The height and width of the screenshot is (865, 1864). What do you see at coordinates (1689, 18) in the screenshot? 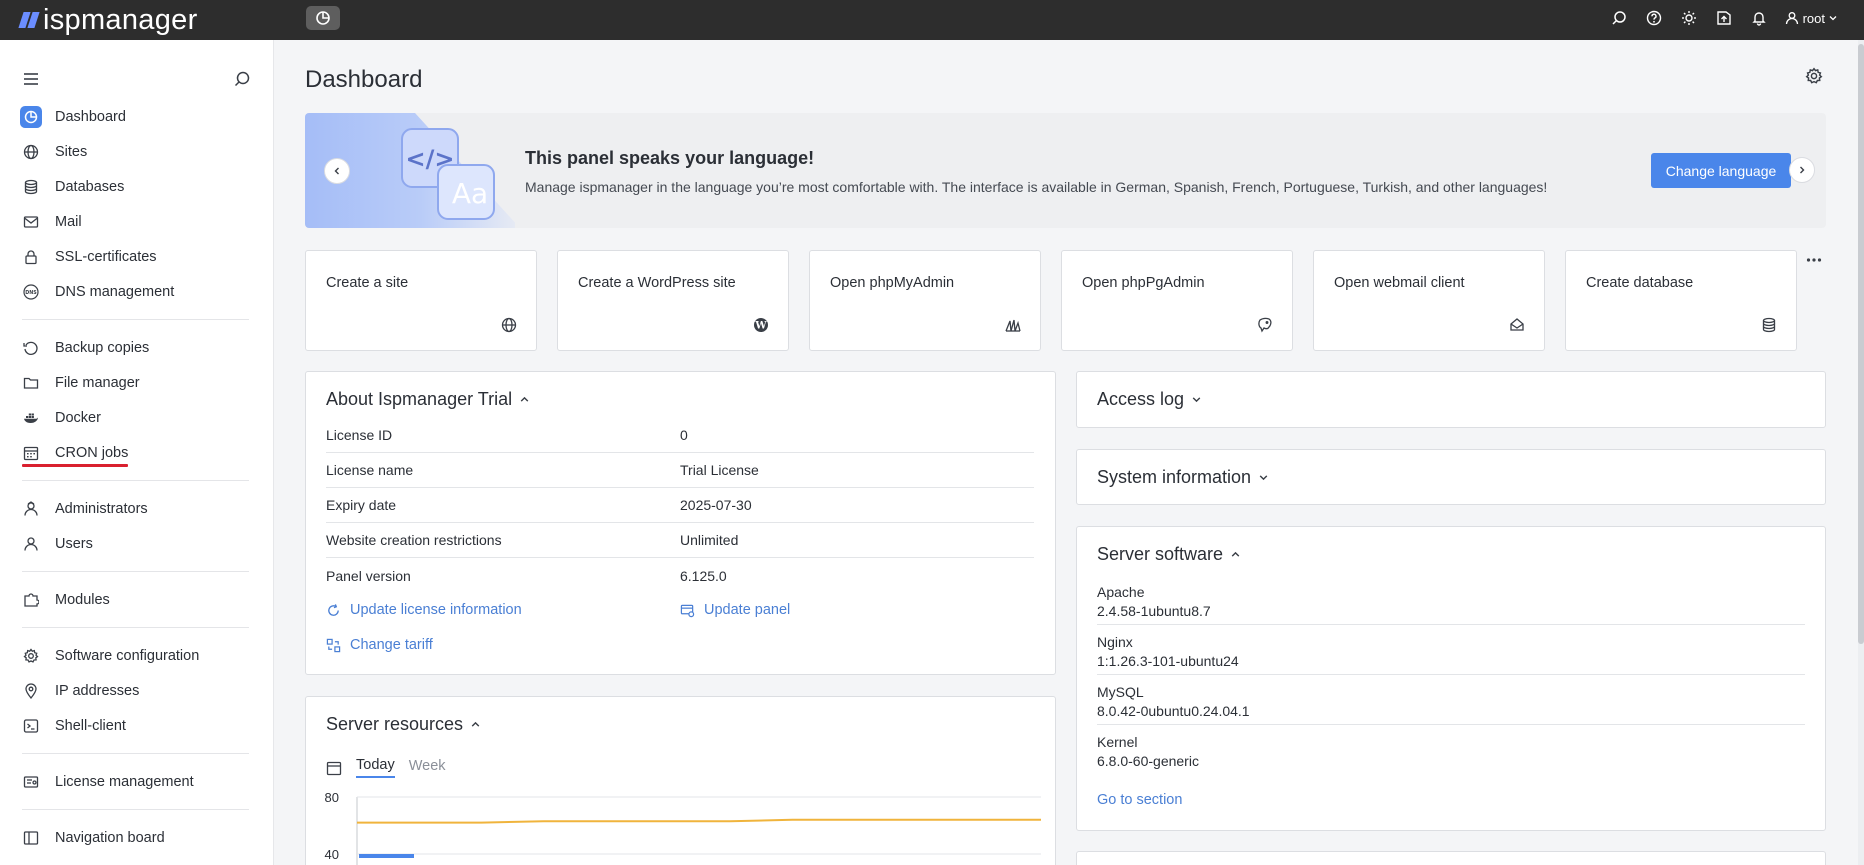
I see `theme-sun-icon` at bounding box center [1689, 18].